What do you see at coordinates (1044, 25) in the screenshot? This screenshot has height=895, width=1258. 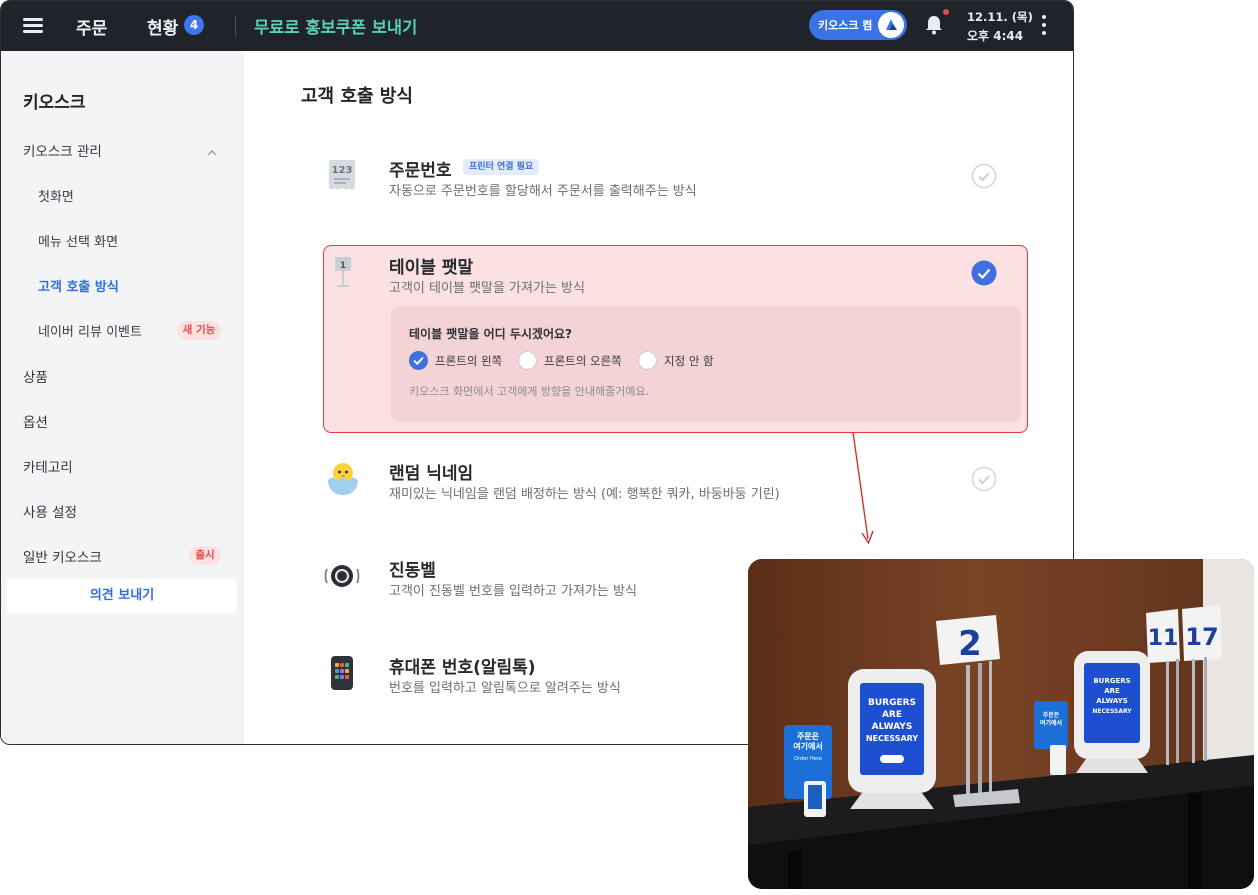 I see `more-options-icon` at bounding box center [1044, 25].